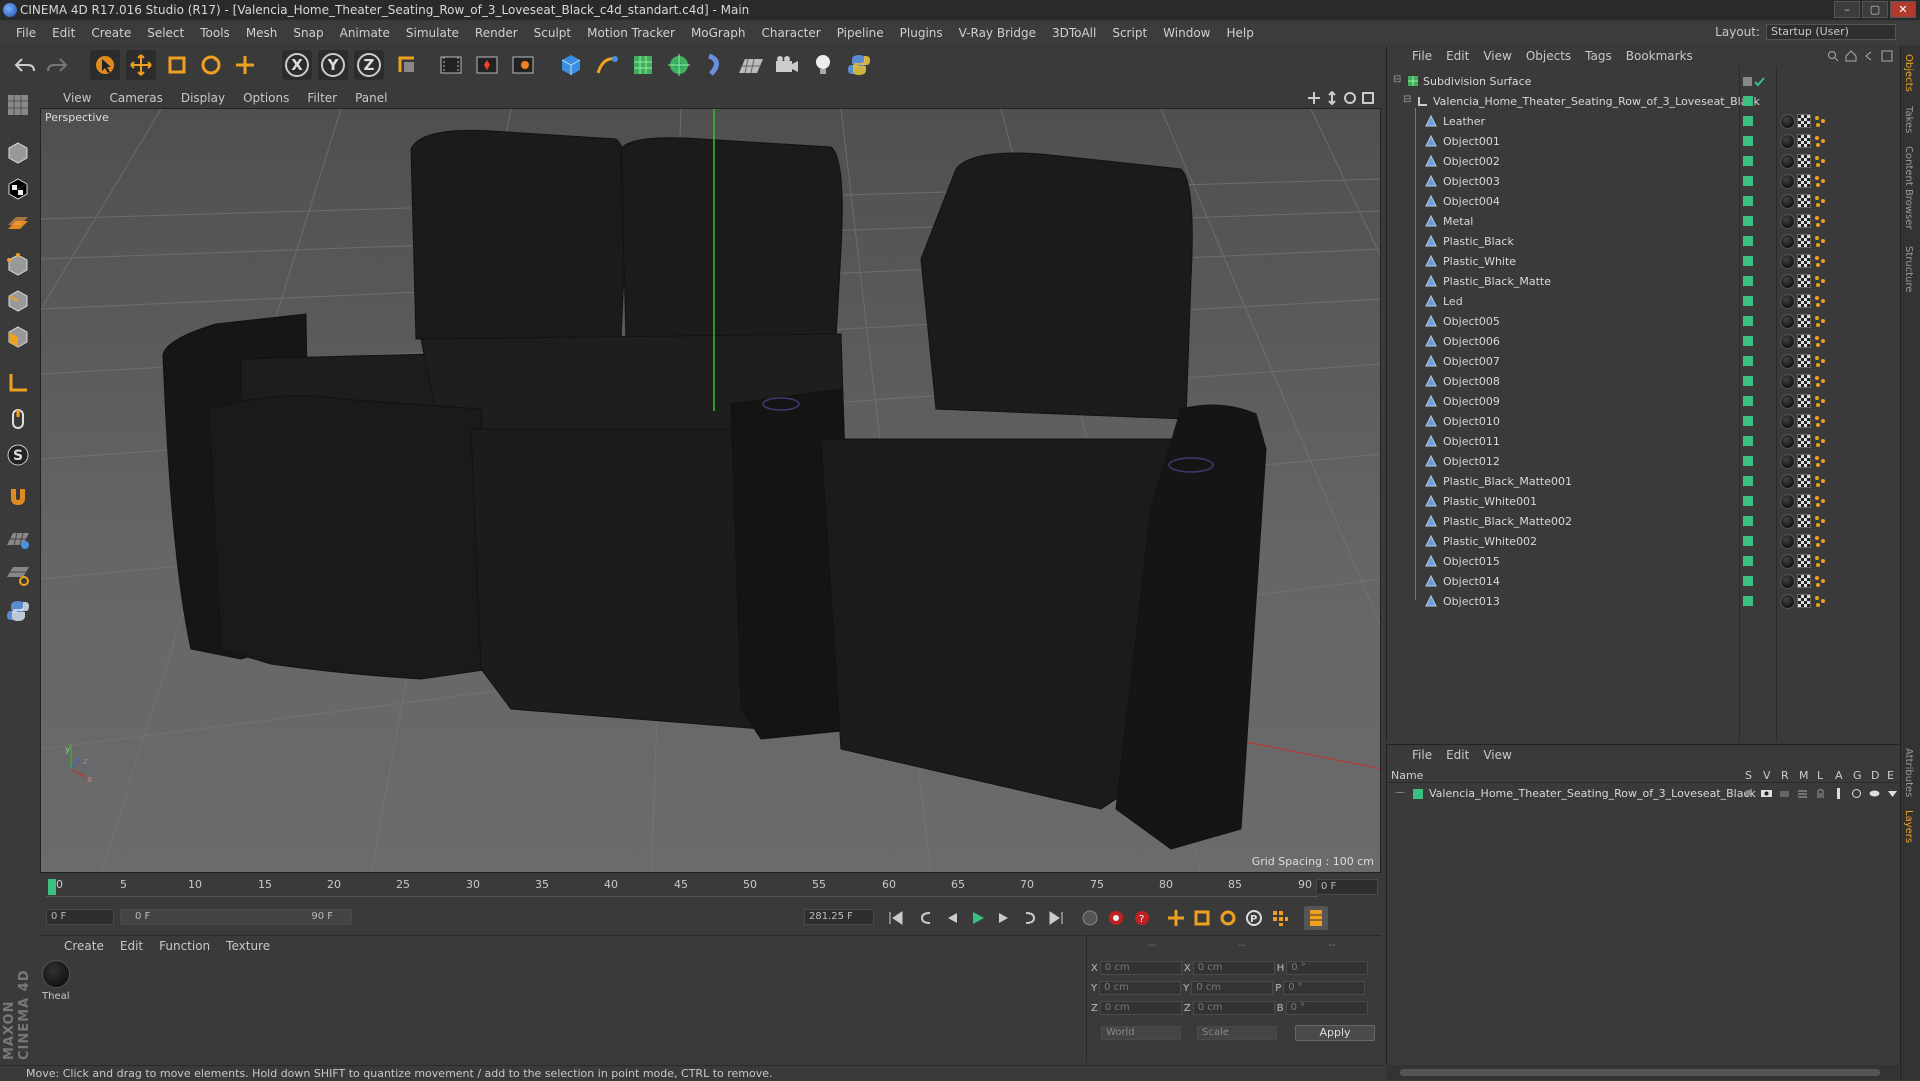 The height and width of the screenshot is (1081, 1920). Describe the element at coordinates (1176, 918) in the screenshot. I see `key-position-icon` at that location.